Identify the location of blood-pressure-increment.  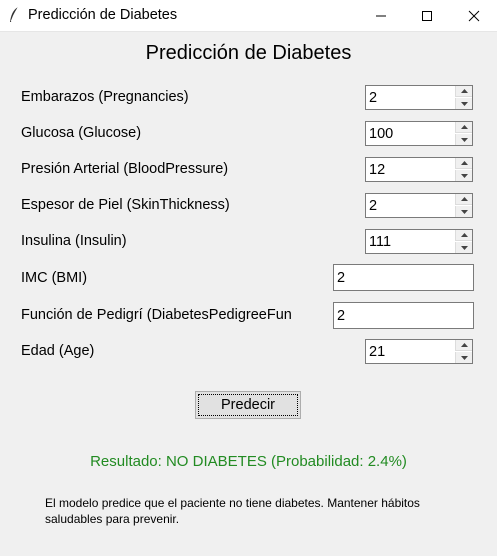
(463, 163).